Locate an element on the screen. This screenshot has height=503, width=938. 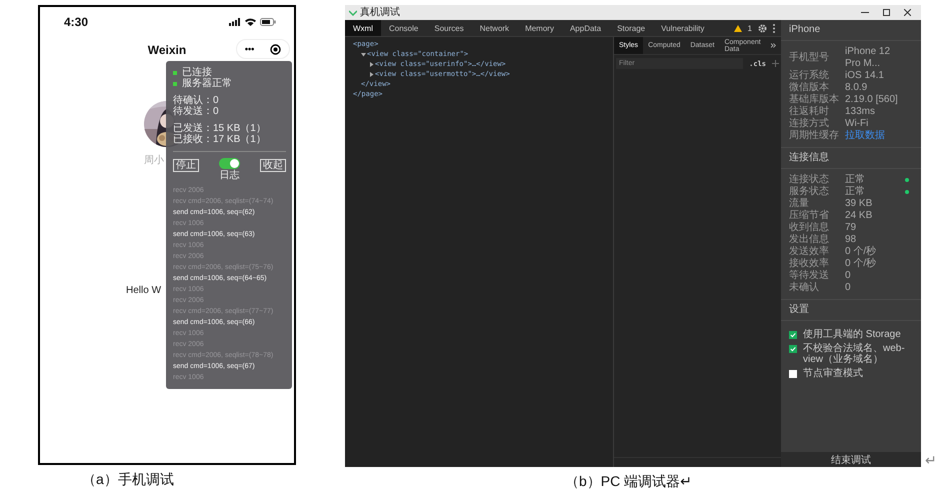
section-heading: 设置 is located at coordinates (851, 310).